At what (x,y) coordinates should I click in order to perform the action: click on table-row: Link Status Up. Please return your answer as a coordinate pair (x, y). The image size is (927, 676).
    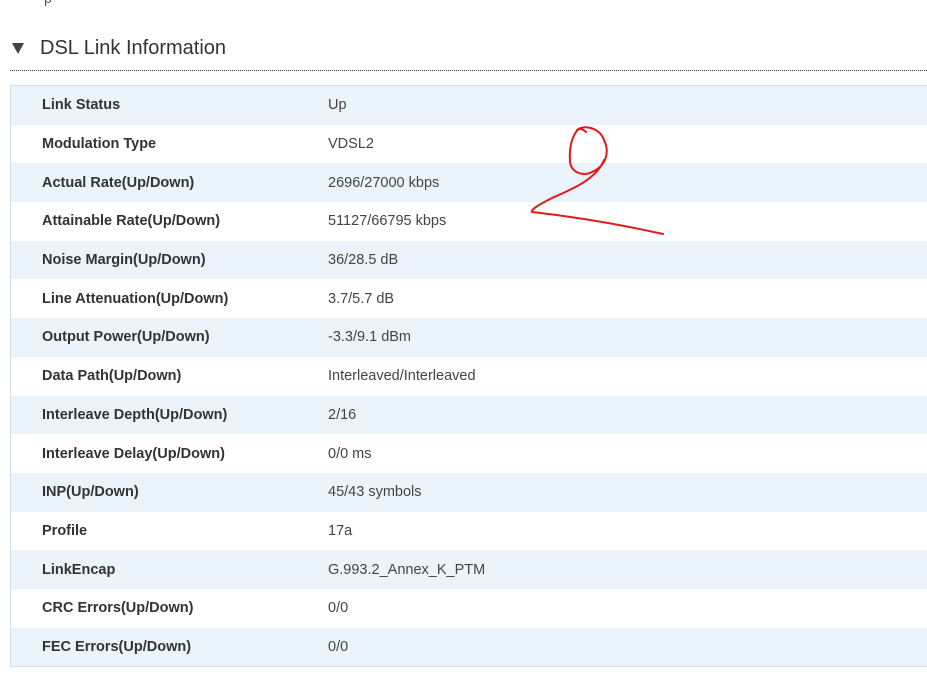
    Looking at the image, I should click on (469, 105).